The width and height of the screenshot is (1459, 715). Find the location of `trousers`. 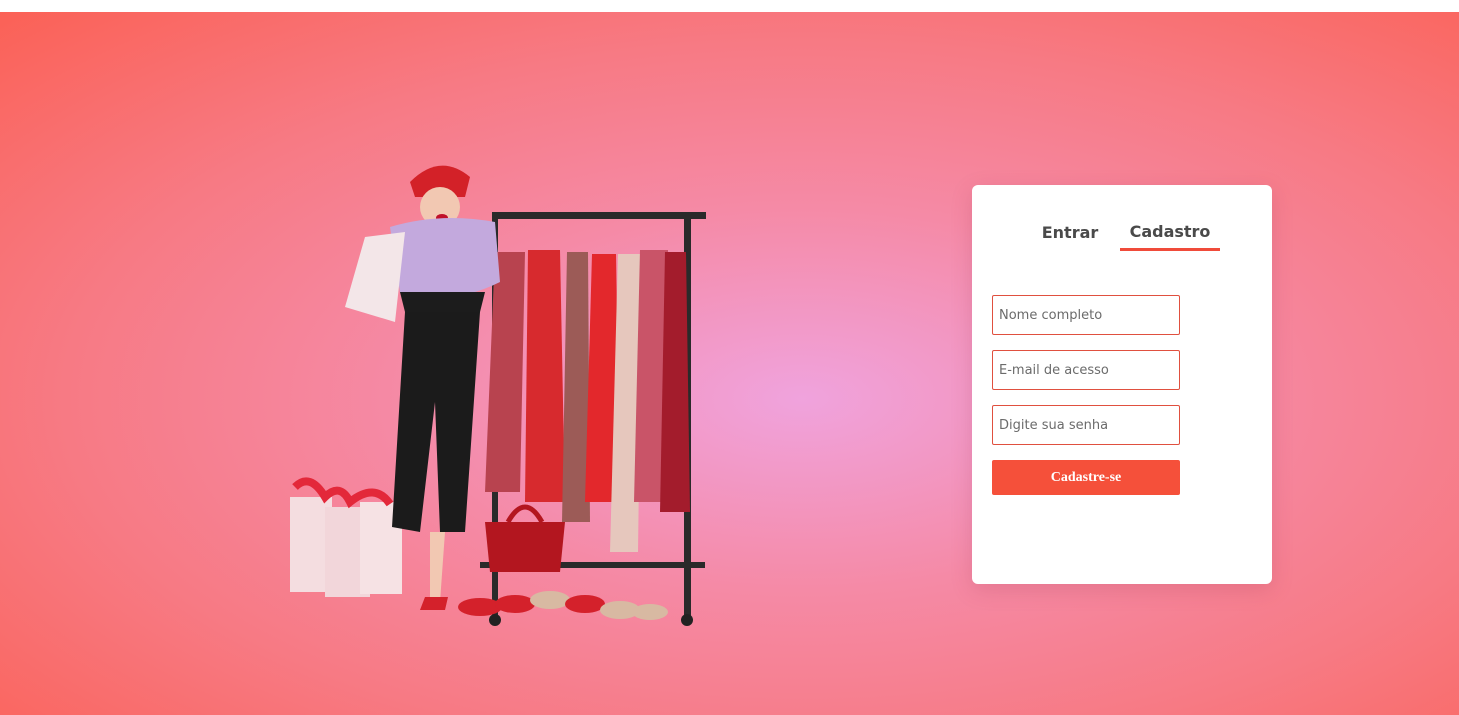

trousers is located at coordinates (436, 422).